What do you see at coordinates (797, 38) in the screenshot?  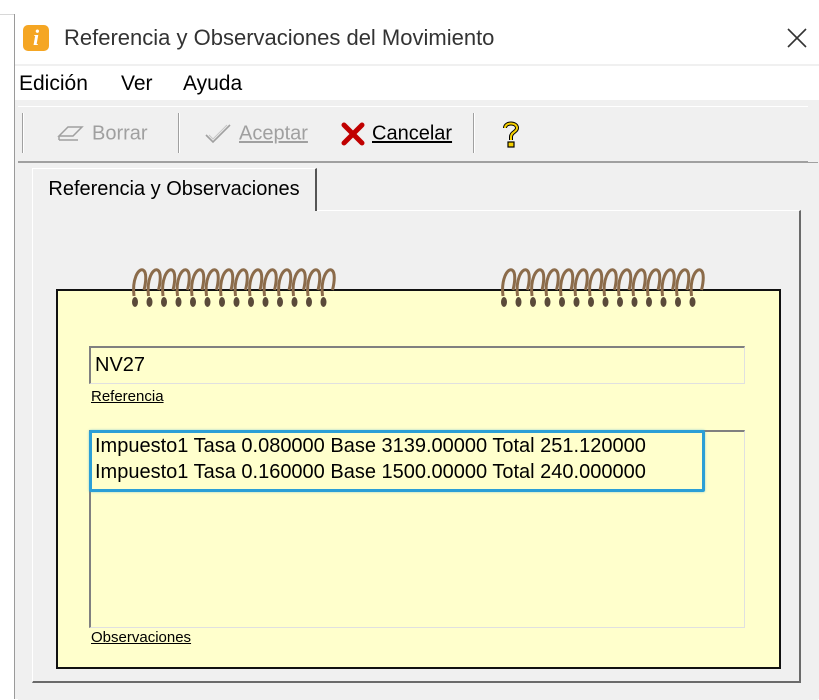 I see `close-icon` at bounding box center [797, 38].